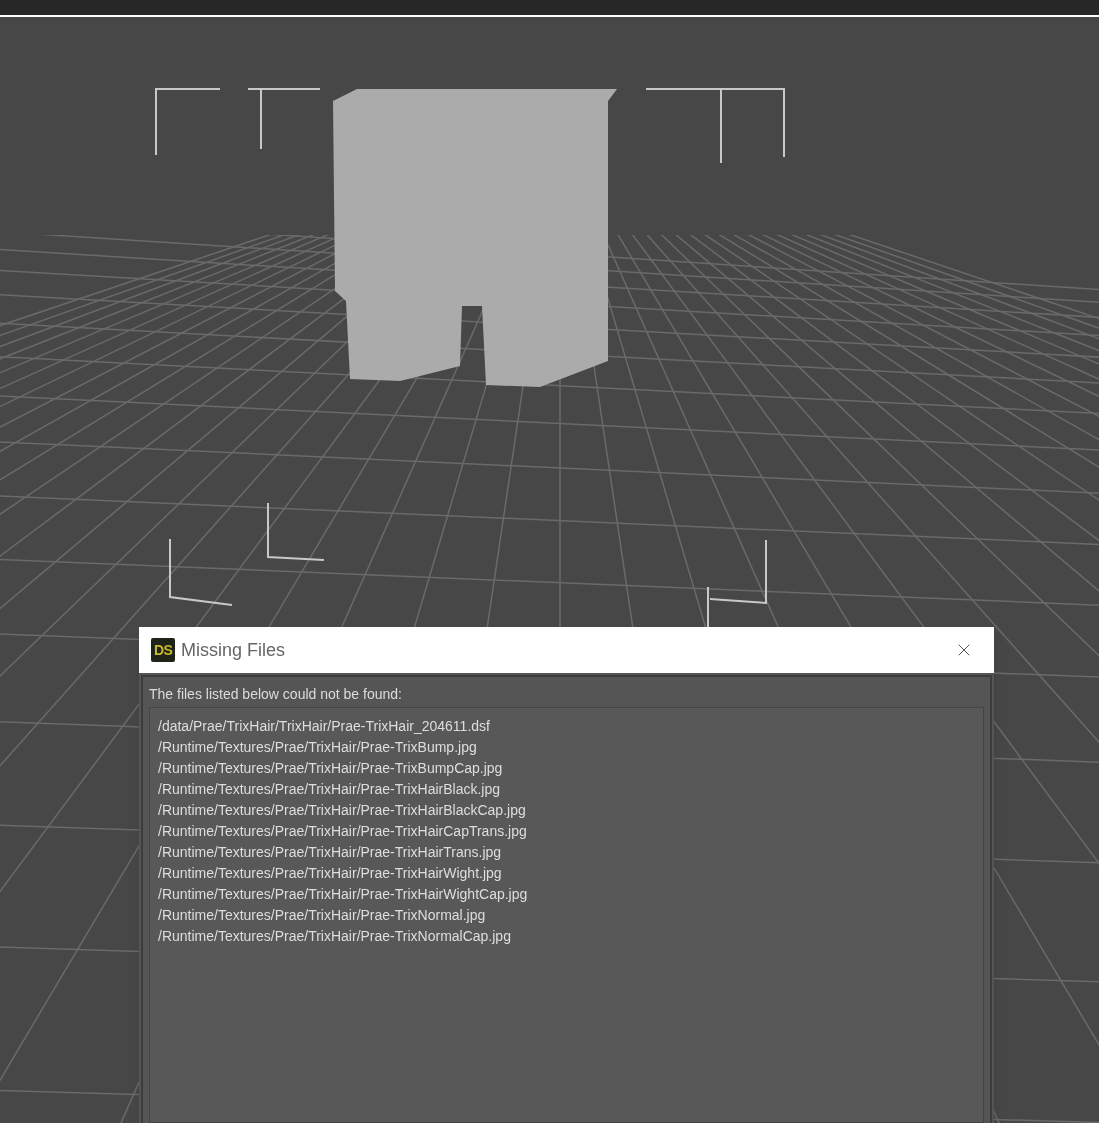 Image resolution: width=1099 pixels, height=1123 pixels. Describe the element at coordinates (318, 747) in the screenshot. I see `file-path: /Runtime/Textures/Prae/TrixHair/Prae-TrixBump.jpg` at that location.